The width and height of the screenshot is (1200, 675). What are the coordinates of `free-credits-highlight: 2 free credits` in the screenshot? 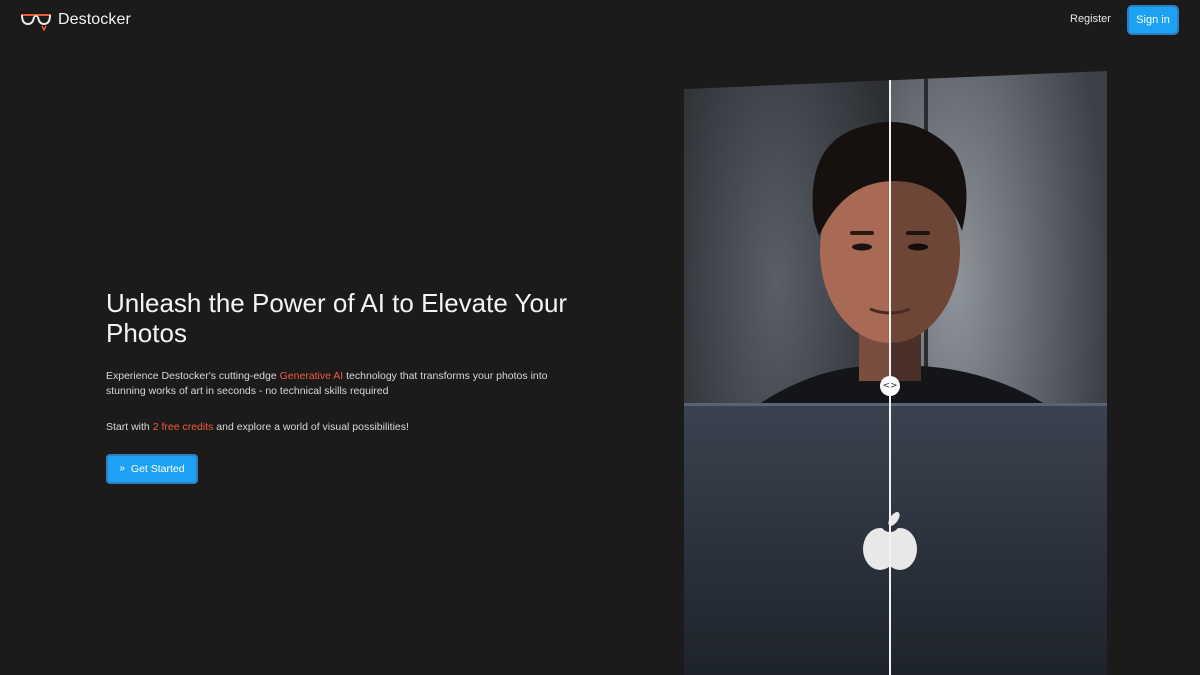 It's located at (183, 427).